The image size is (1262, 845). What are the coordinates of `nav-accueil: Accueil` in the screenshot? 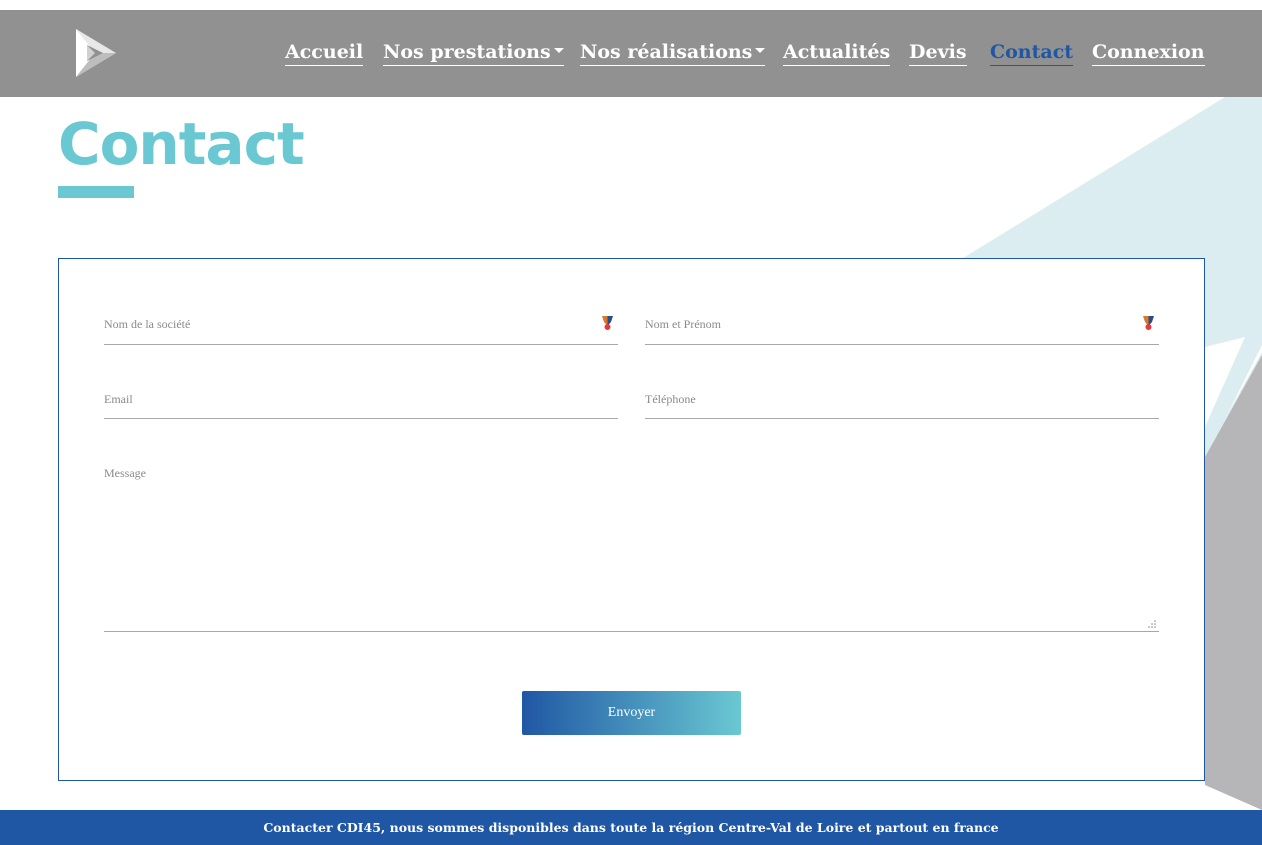 It's located at (324, 53).